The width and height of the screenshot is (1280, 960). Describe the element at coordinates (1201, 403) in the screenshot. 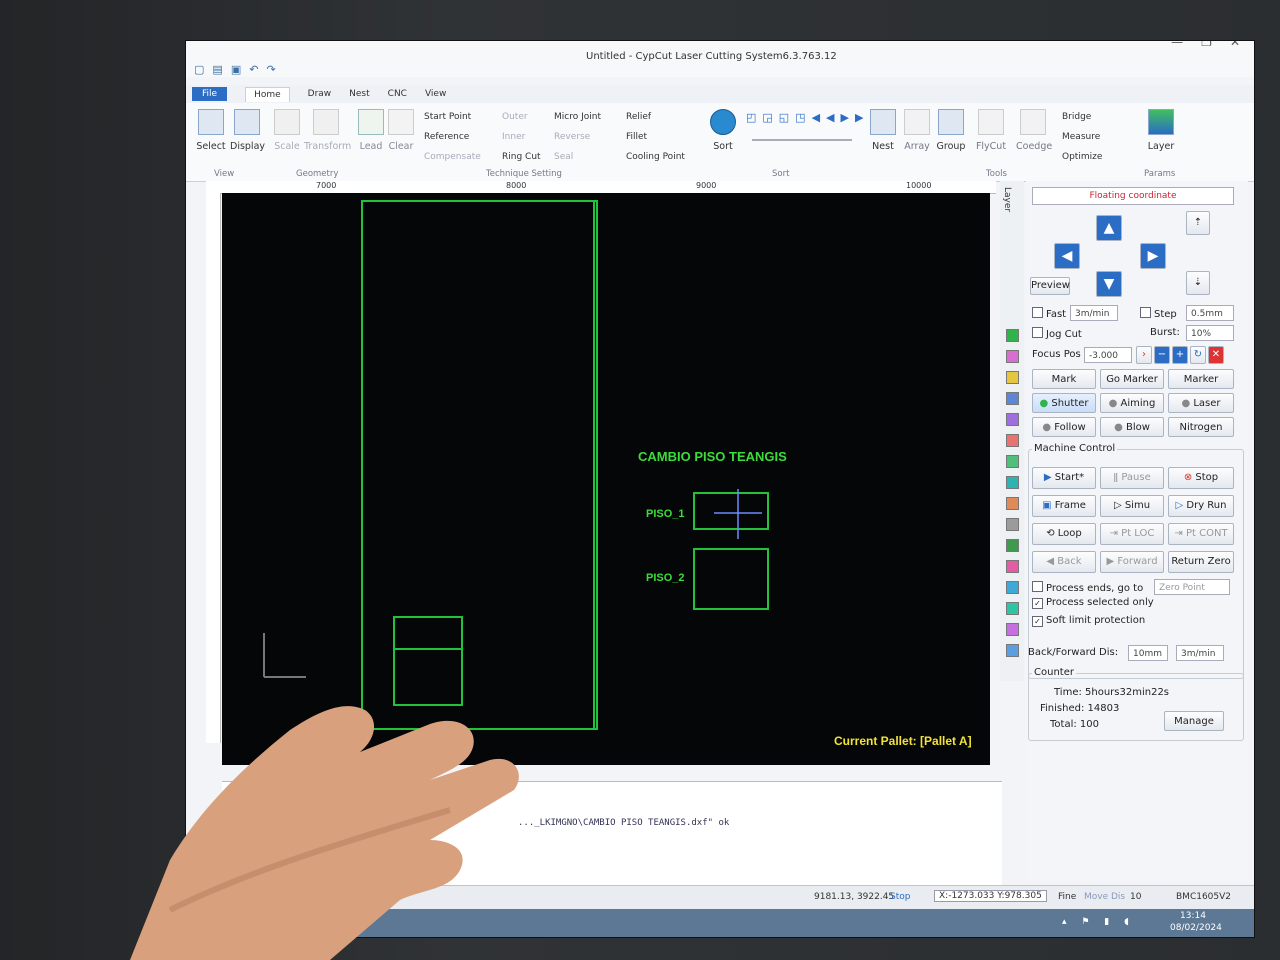

I see `laser-button: ● Laser` at that location.